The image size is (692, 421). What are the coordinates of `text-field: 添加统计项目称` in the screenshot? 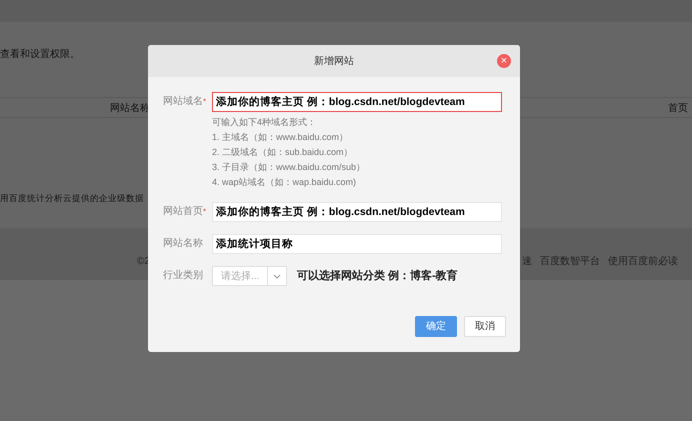 It's located at (357, 244).